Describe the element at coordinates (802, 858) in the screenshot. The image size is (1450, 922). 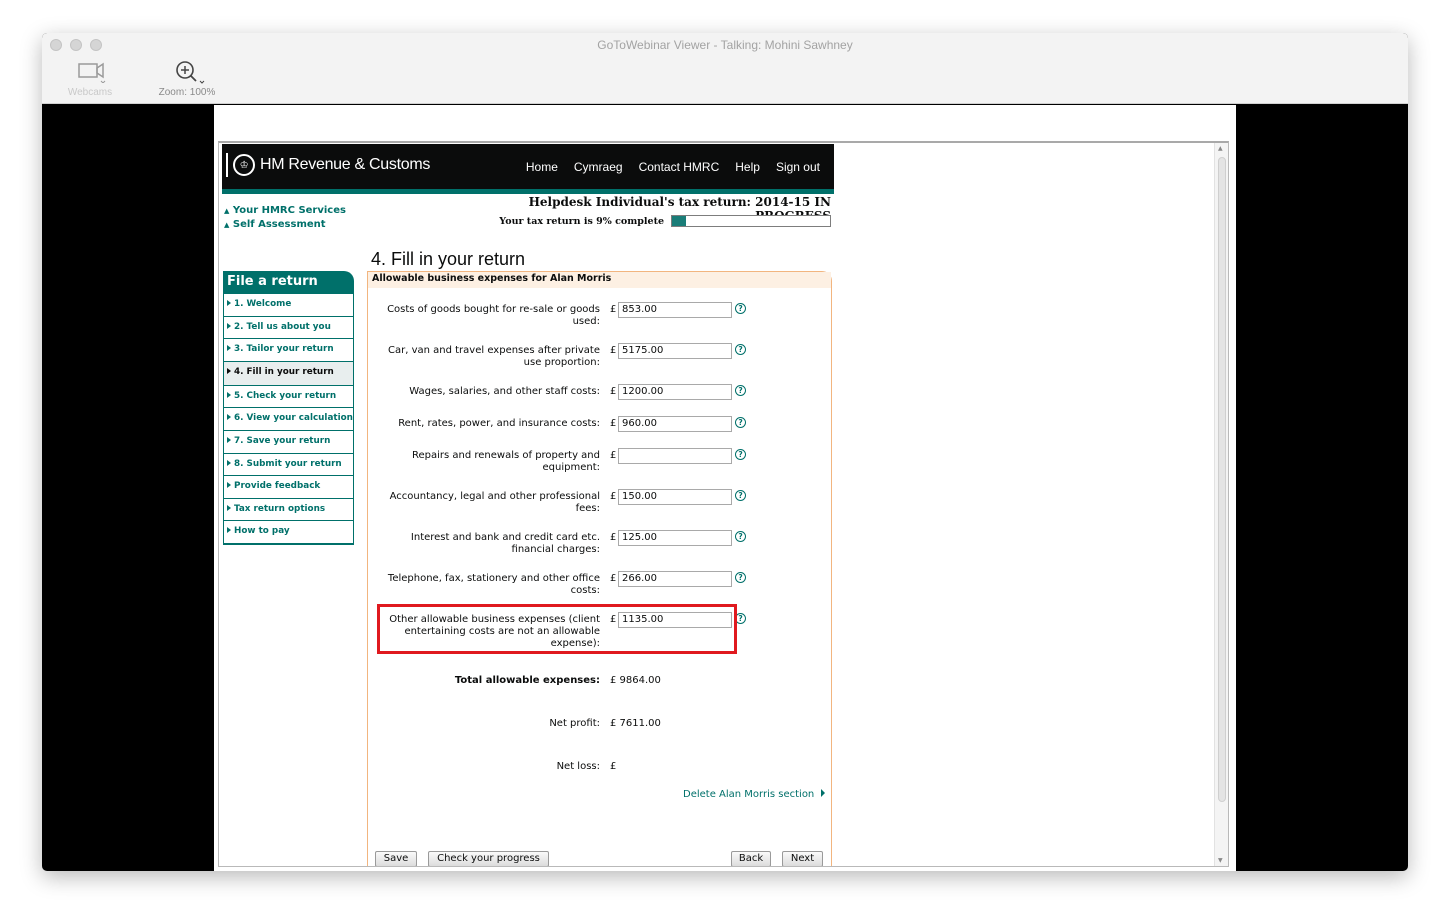
I see `next-button: Next` at that location.